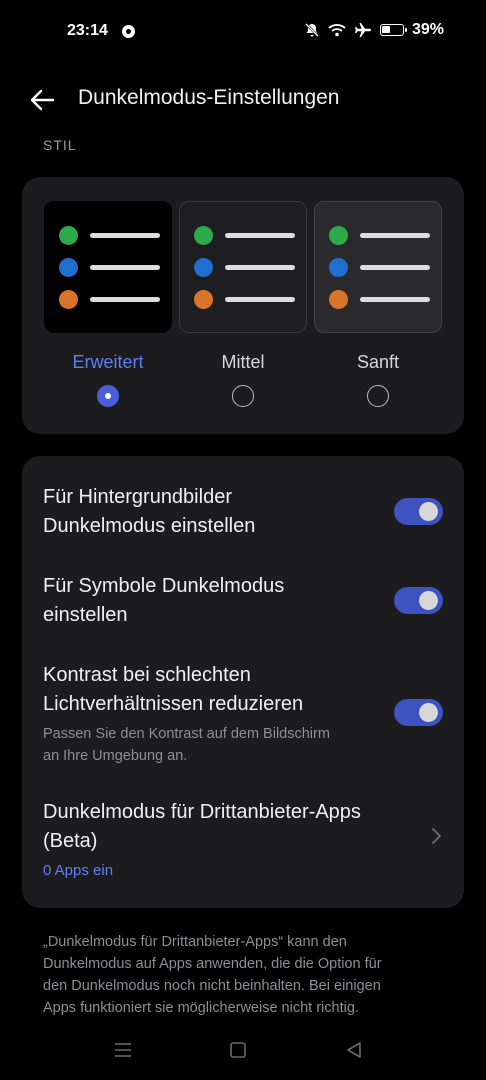 The width and height of the screenshot is (486, 1080). I want to click on icons-setting-title: Für Symbole Dunkelmodus einstellen, so click(213, 601).